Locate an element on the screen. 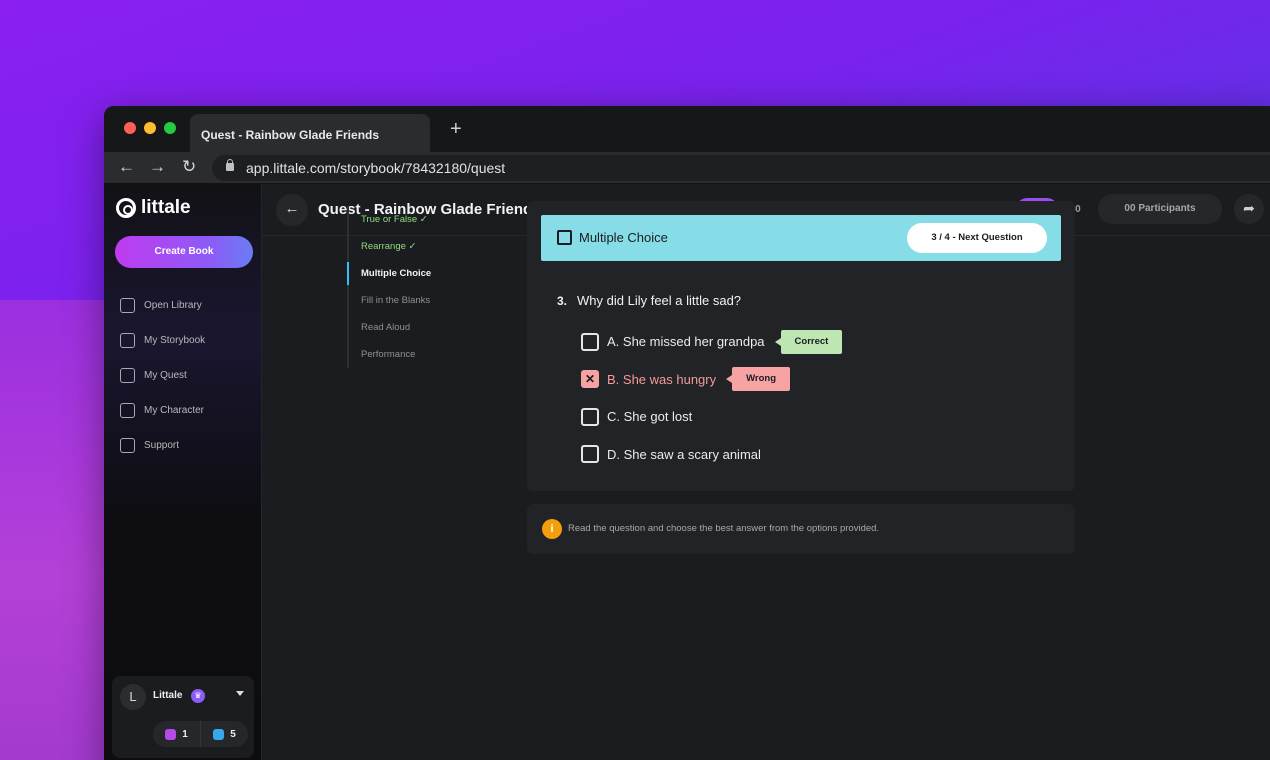 Image resolution: width=1270 pixels, height=760 pixels. sidebar-item-my-quest: My Quest is located at coordinates (162, 375).